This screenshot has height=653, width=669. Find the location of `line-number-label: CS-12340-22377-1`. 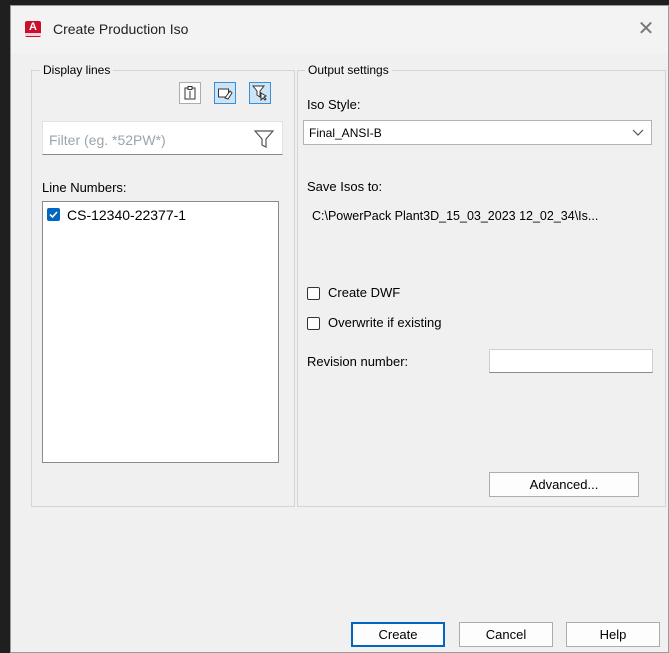

line-number-label: CS-12340-22377-1 is located at coordinates (127, 215).